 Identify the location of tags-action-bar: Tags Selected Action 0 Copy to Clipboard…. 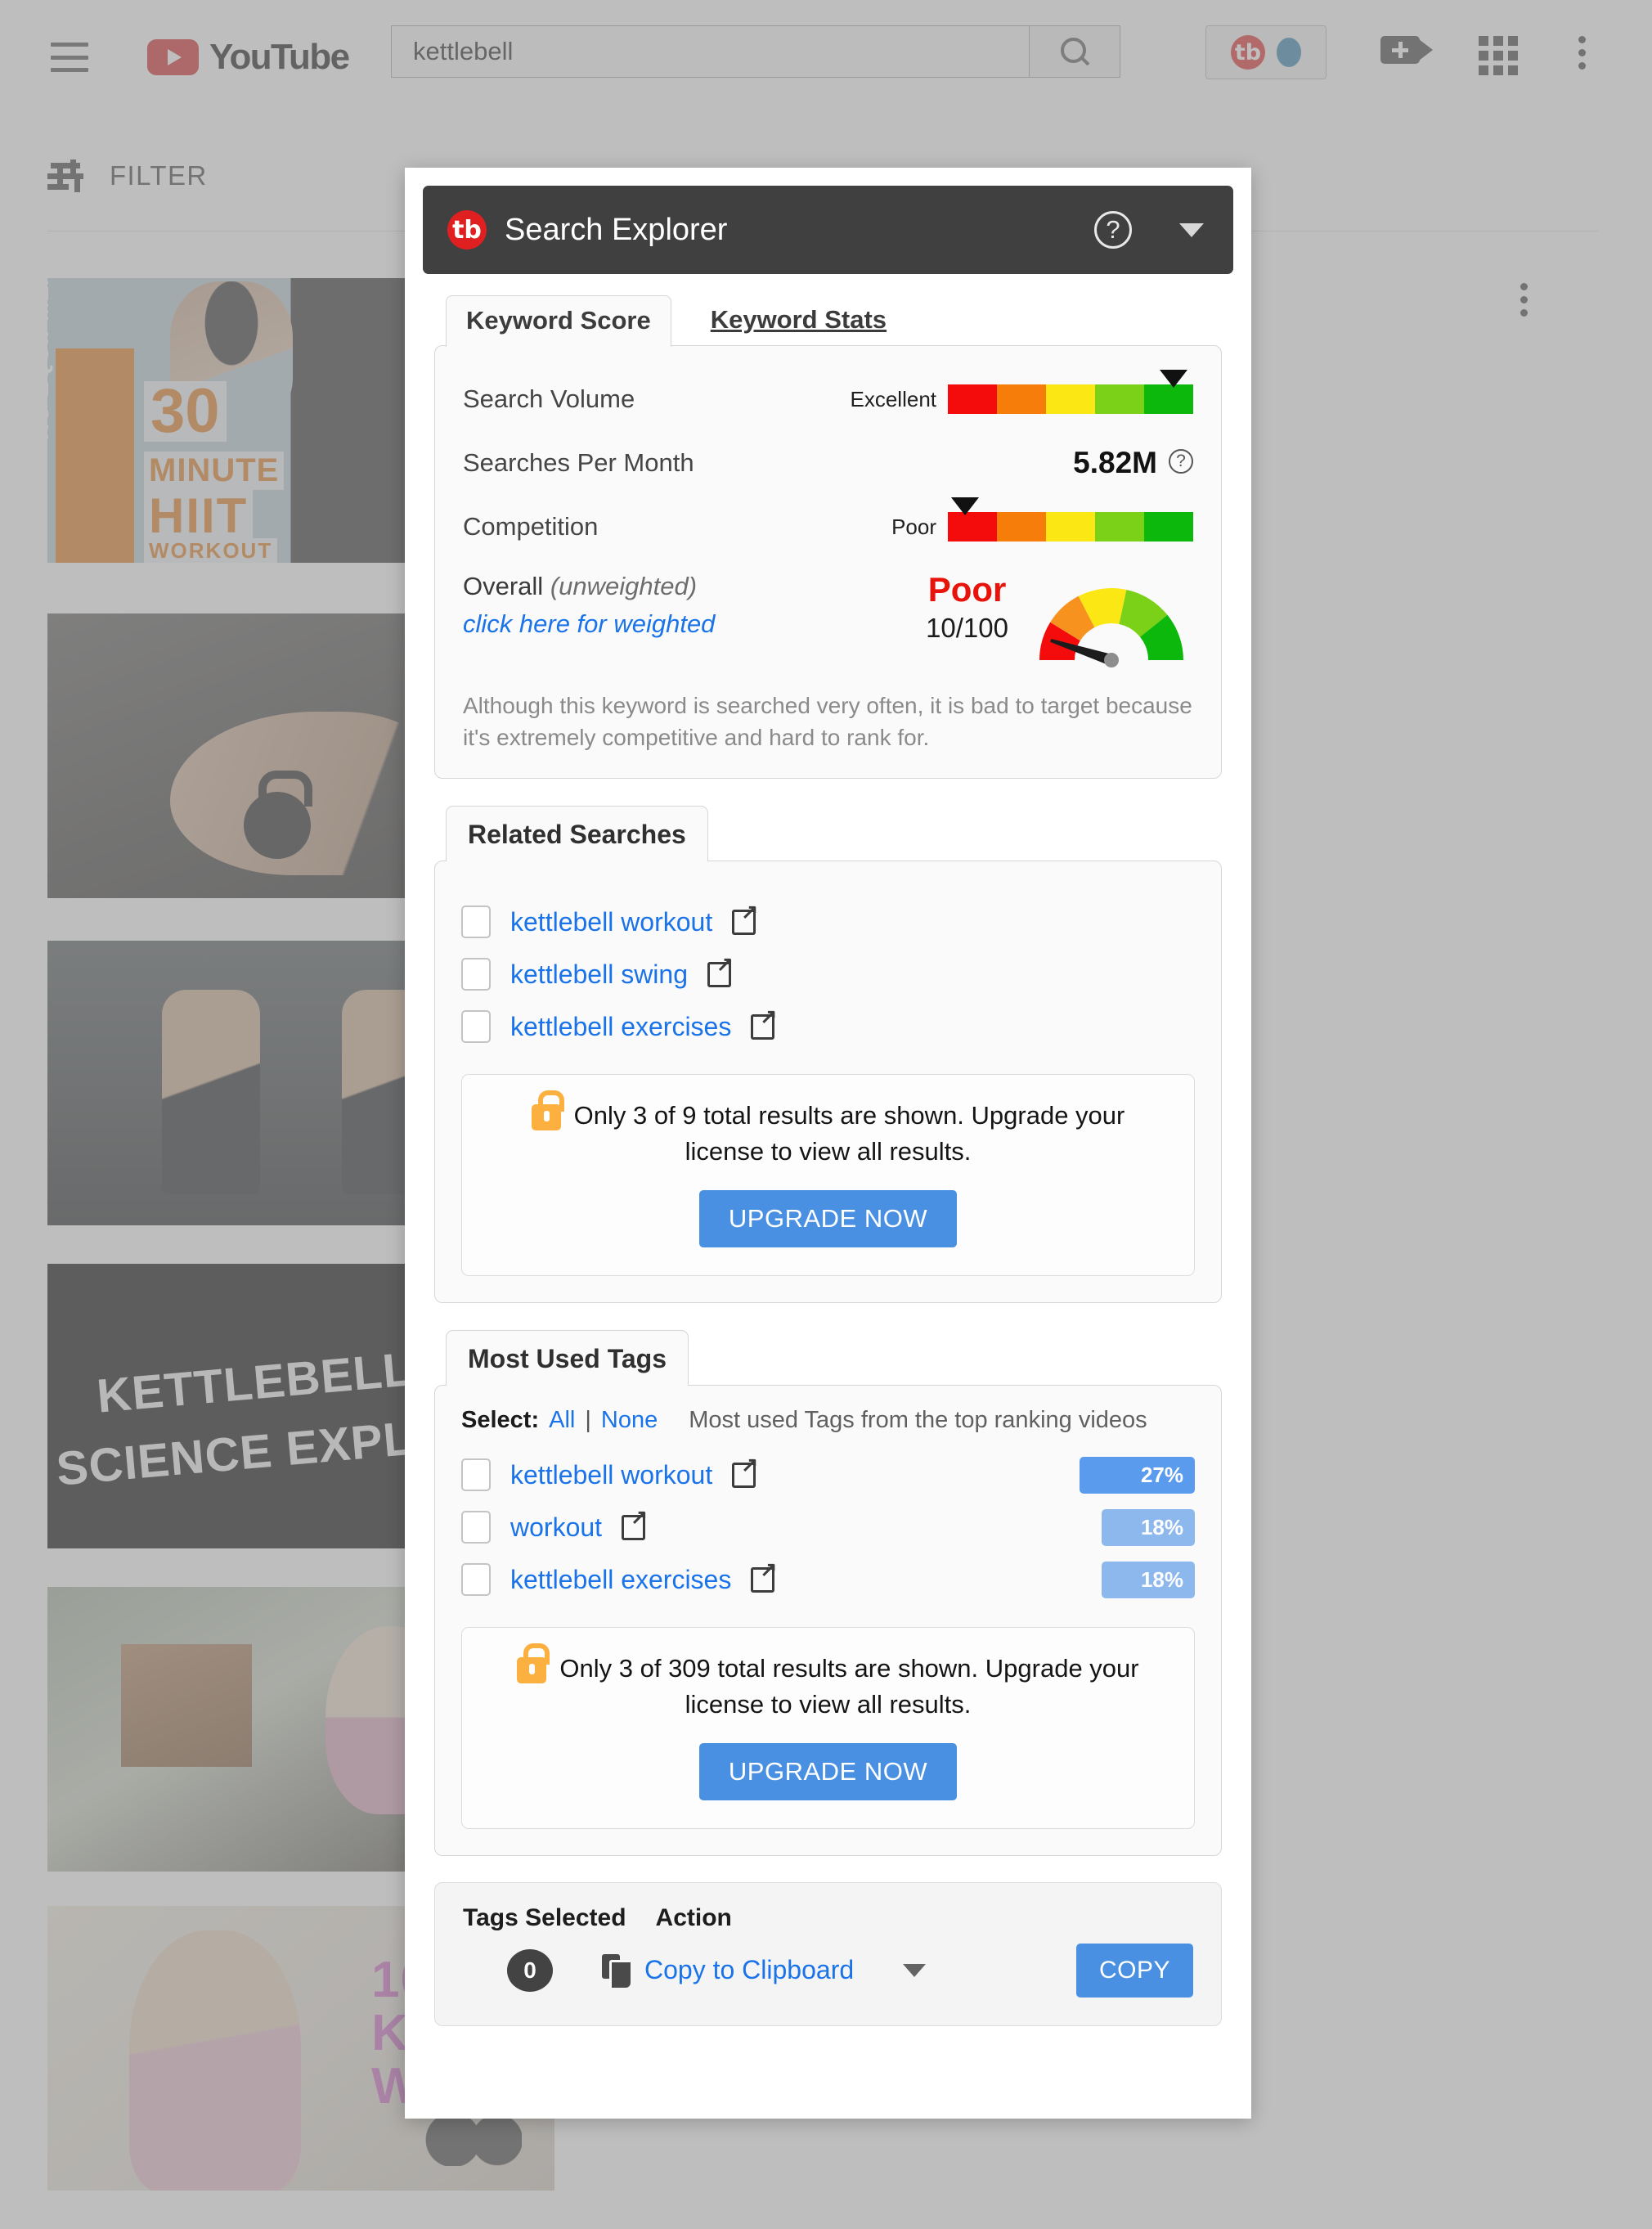
(828, 1953).